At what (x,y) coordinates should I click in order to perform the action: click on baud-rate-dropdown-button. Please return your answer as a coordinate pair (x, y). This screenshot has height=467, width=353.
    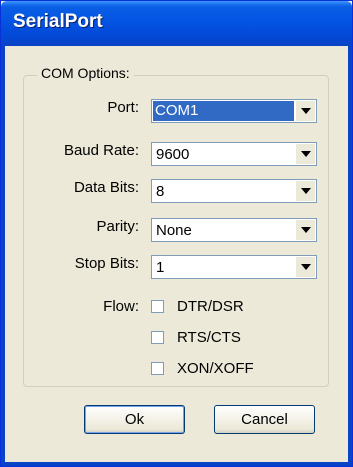
    Looking at the image, I should click on (305, 154).